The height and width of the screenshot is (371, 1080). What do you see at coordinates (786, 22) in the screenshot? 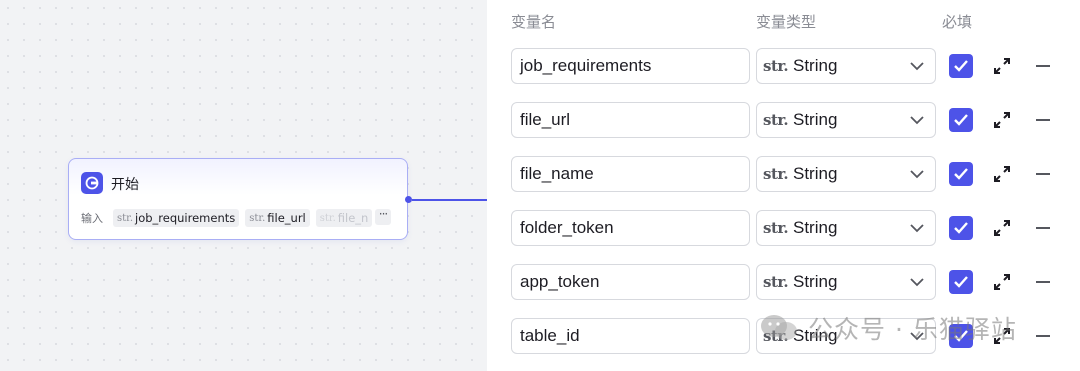
I see `header-variable-type: 变量类型` at bounding box center [786, 22].